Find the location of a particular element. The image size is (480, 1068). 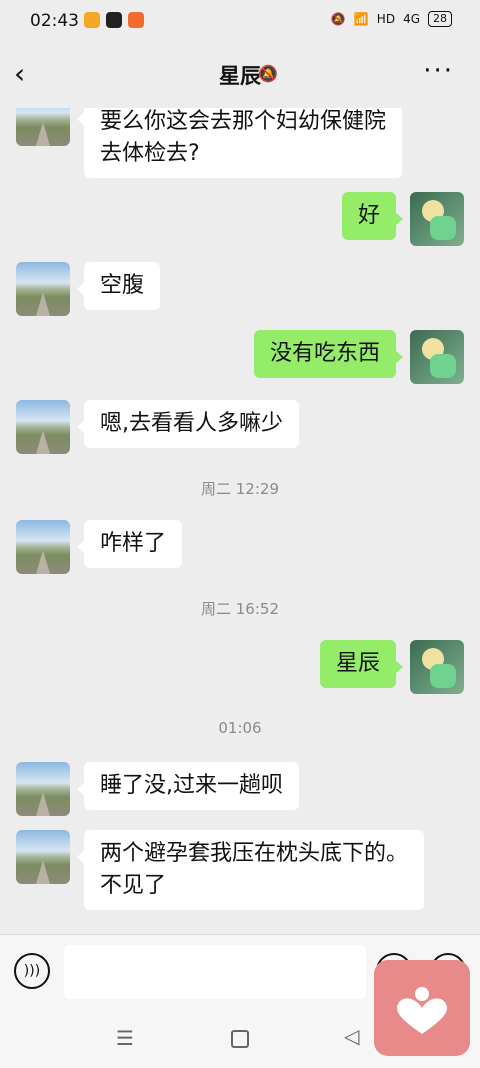

paw-icon is located at coordinates (114, 20).